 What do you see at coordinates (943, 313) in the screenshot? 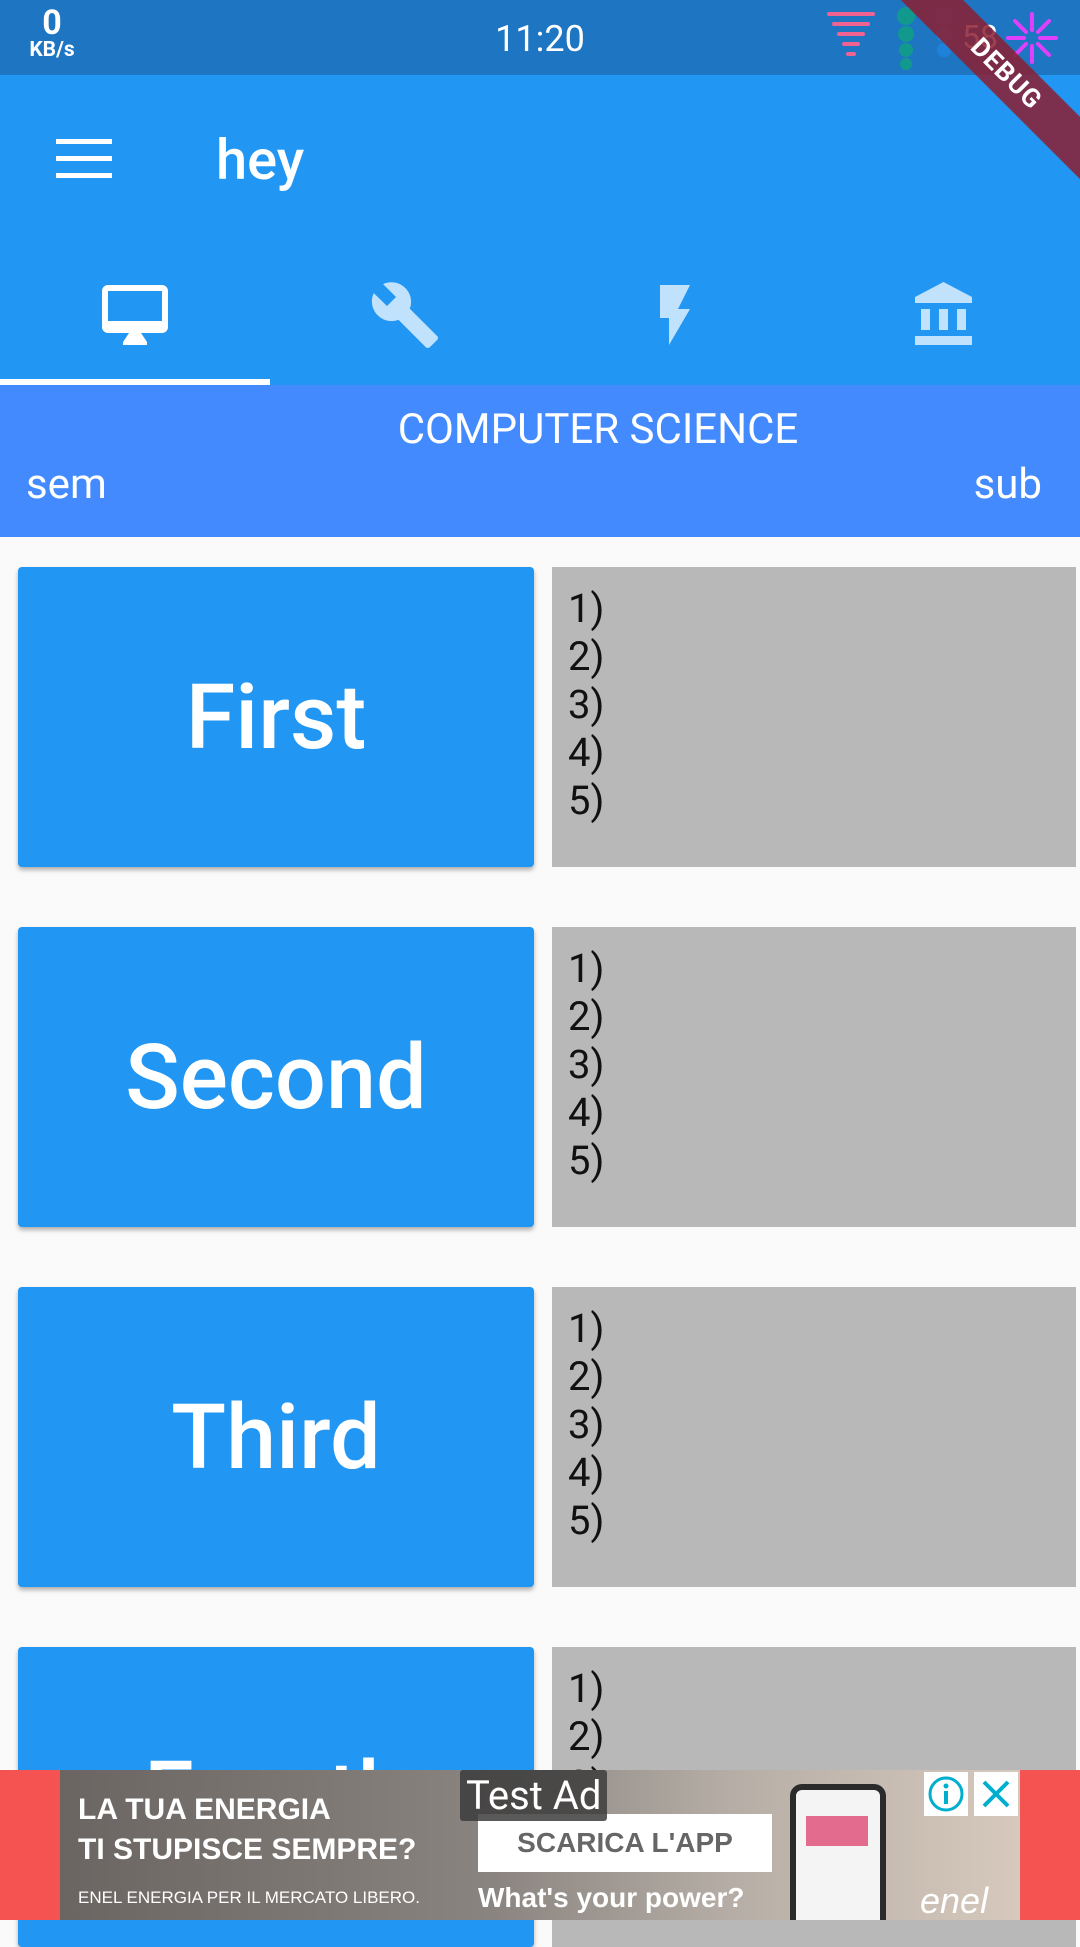
I see `institution-building-icon` at bounding box center [943, 313].